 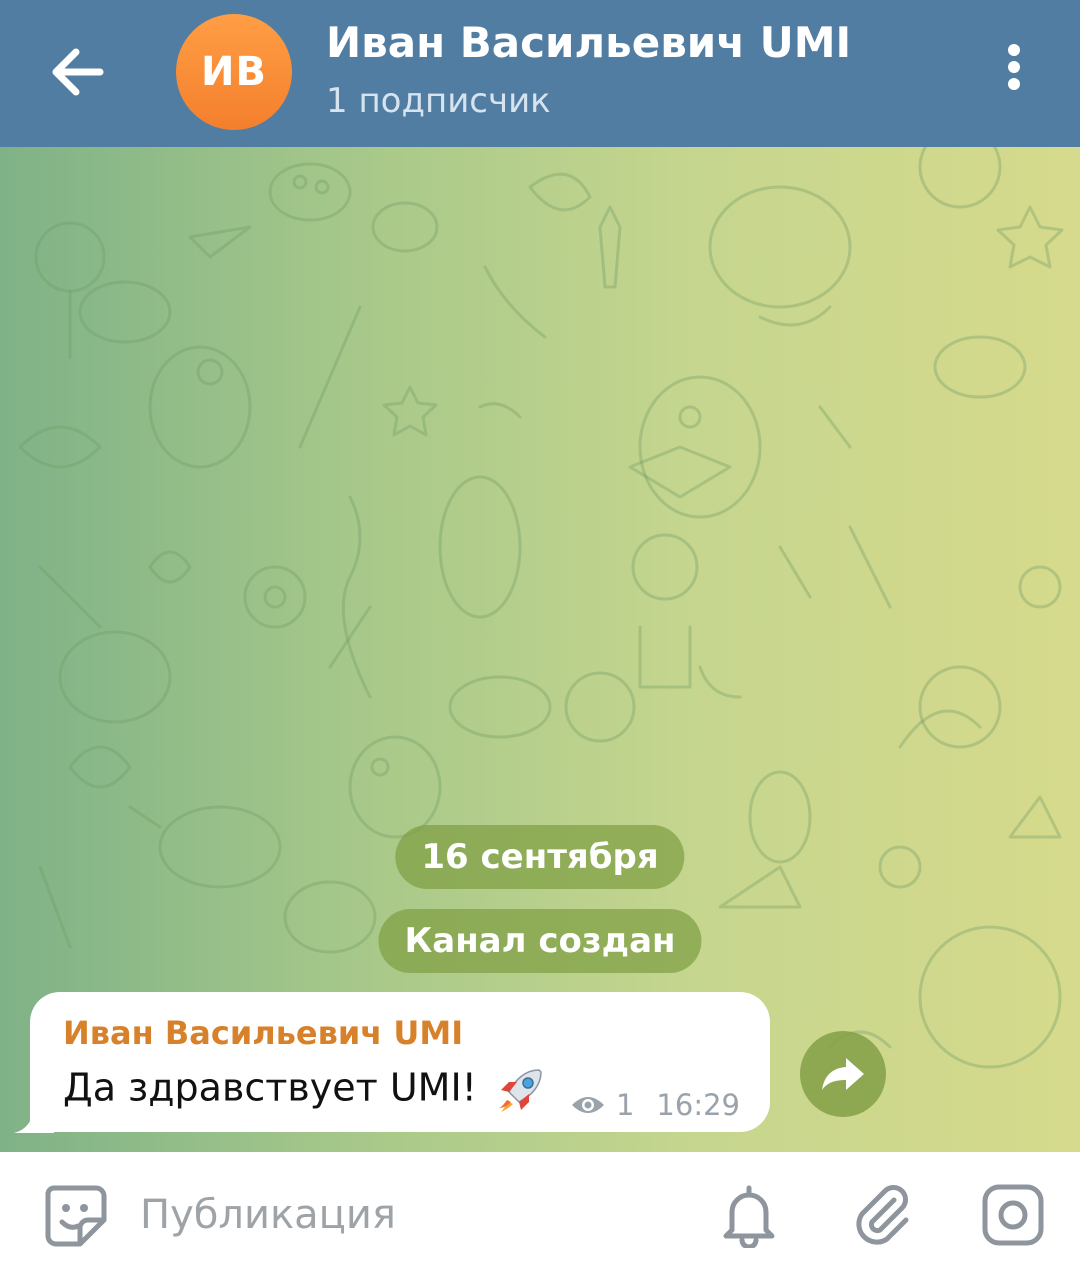 I want to click on share-button, so click(x=843, y=1074).